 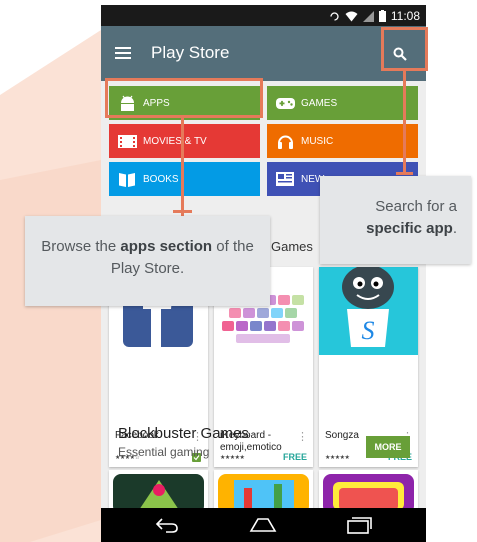 I want to click on section-title: Blockbuster Games, so click(x=183, y=433).